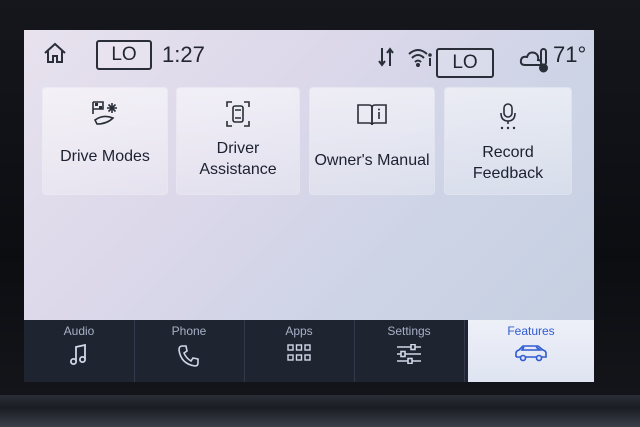  I want to click on climate-level-value: LO, so click(465, 62).